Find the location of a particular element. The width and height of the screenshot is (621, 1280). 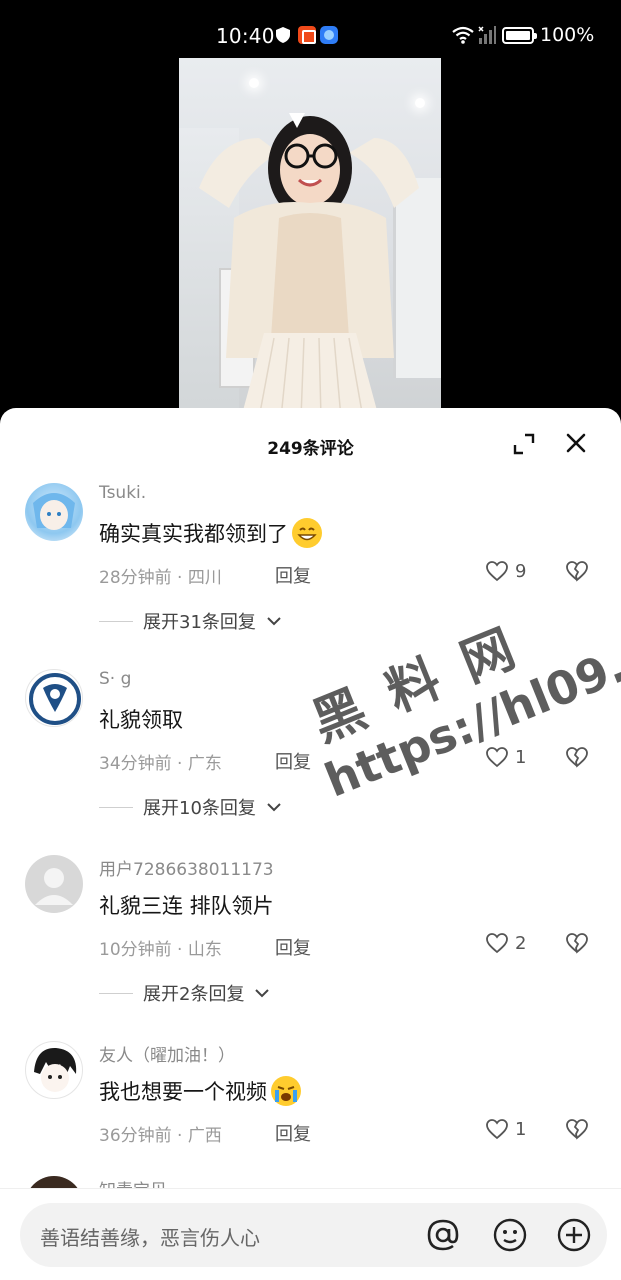

wifi-icon is located at coordinates (463, 35).